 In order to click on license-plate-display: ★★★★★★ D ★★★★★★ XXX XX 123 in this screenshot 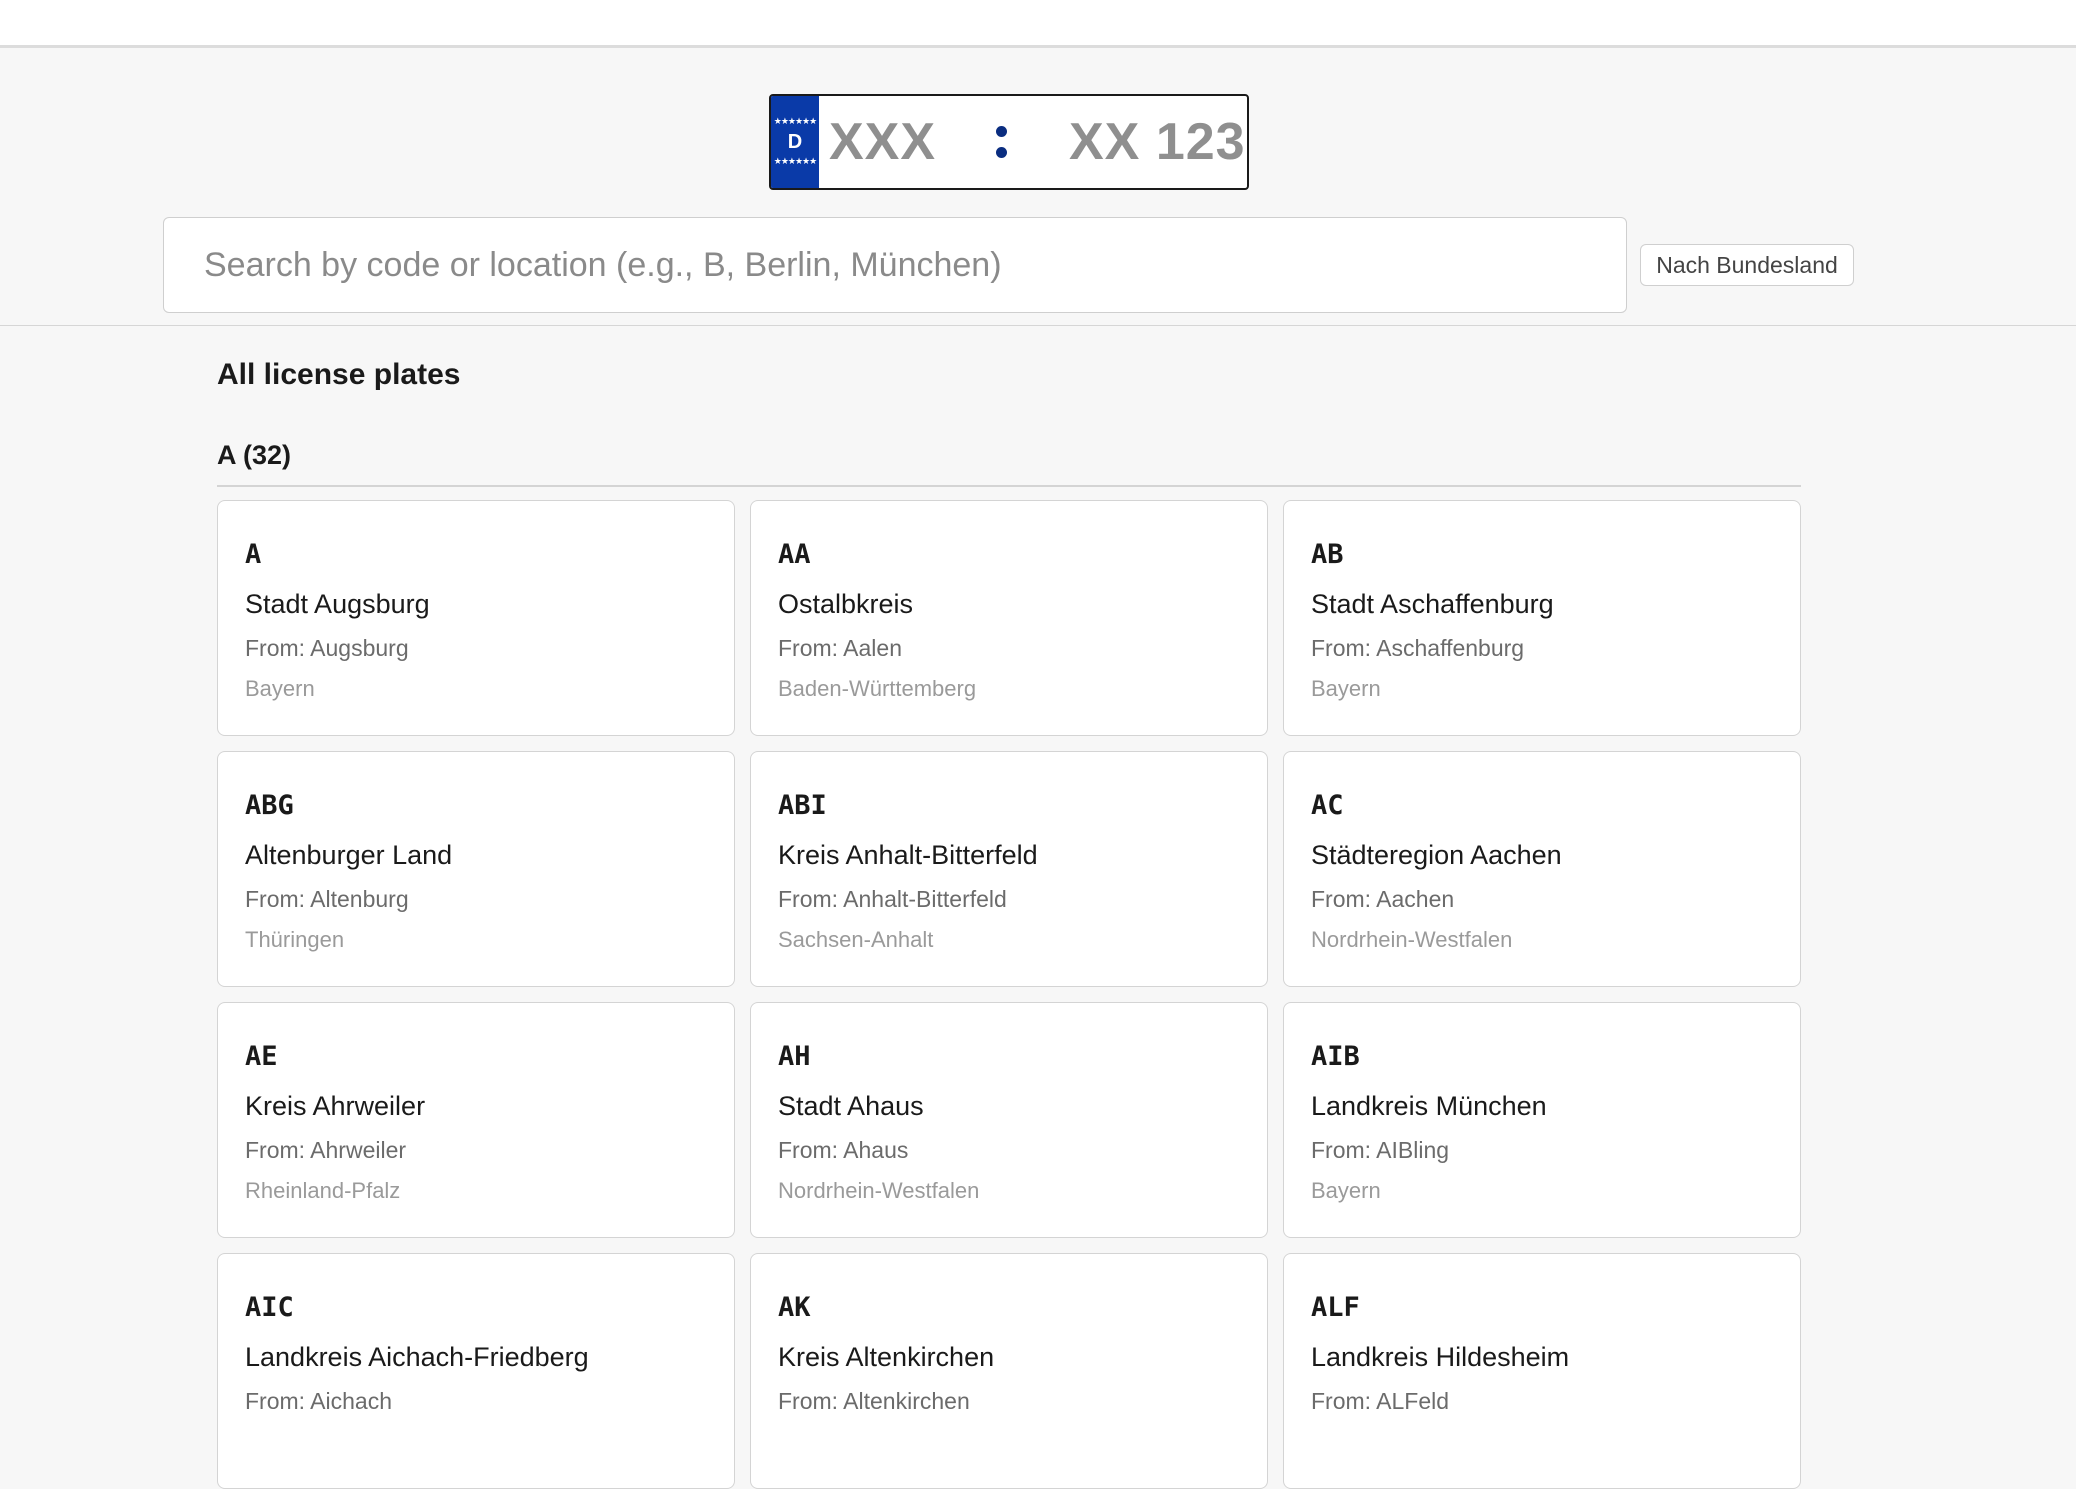, I will do `click(1009, 142)`.